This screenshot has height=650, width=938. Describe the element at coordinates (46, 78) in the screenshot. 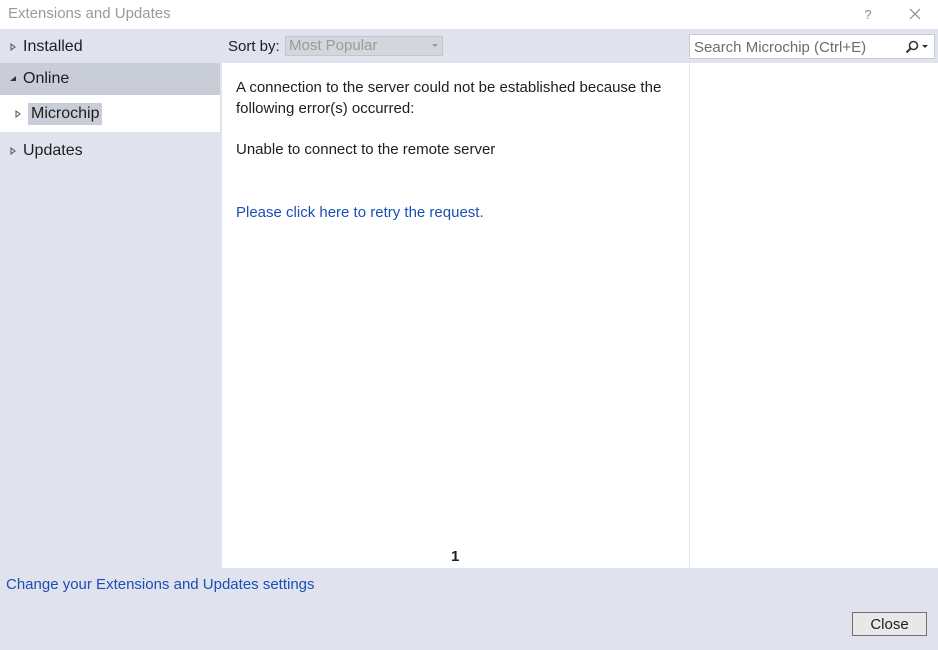

I see `sidebar-item-label: Online` at that location.